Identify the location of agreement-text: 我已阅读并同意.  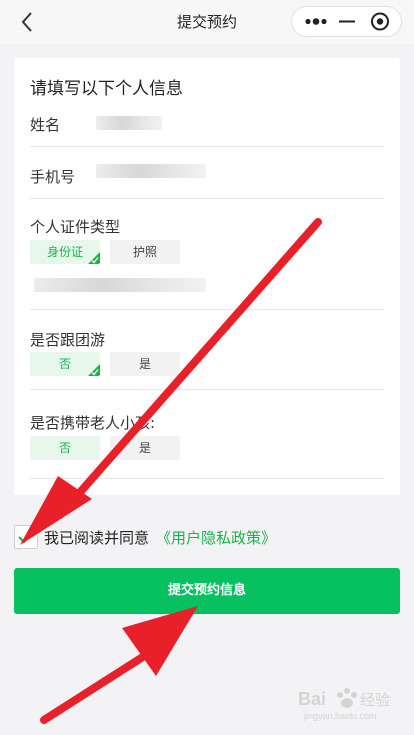
(97, 538).